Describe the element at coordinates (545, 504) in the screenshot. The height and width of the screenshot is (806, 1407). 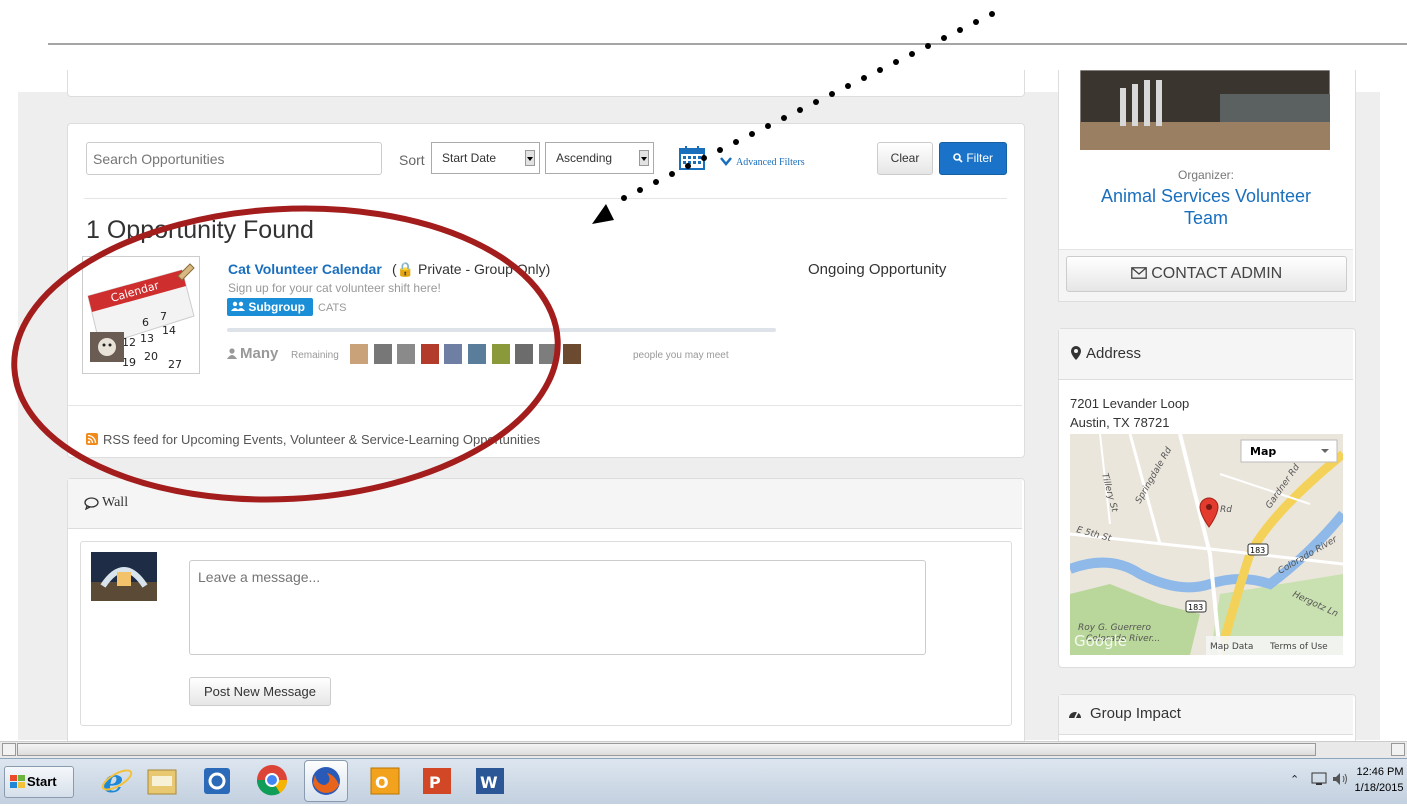
I see `wall-header` at that location.